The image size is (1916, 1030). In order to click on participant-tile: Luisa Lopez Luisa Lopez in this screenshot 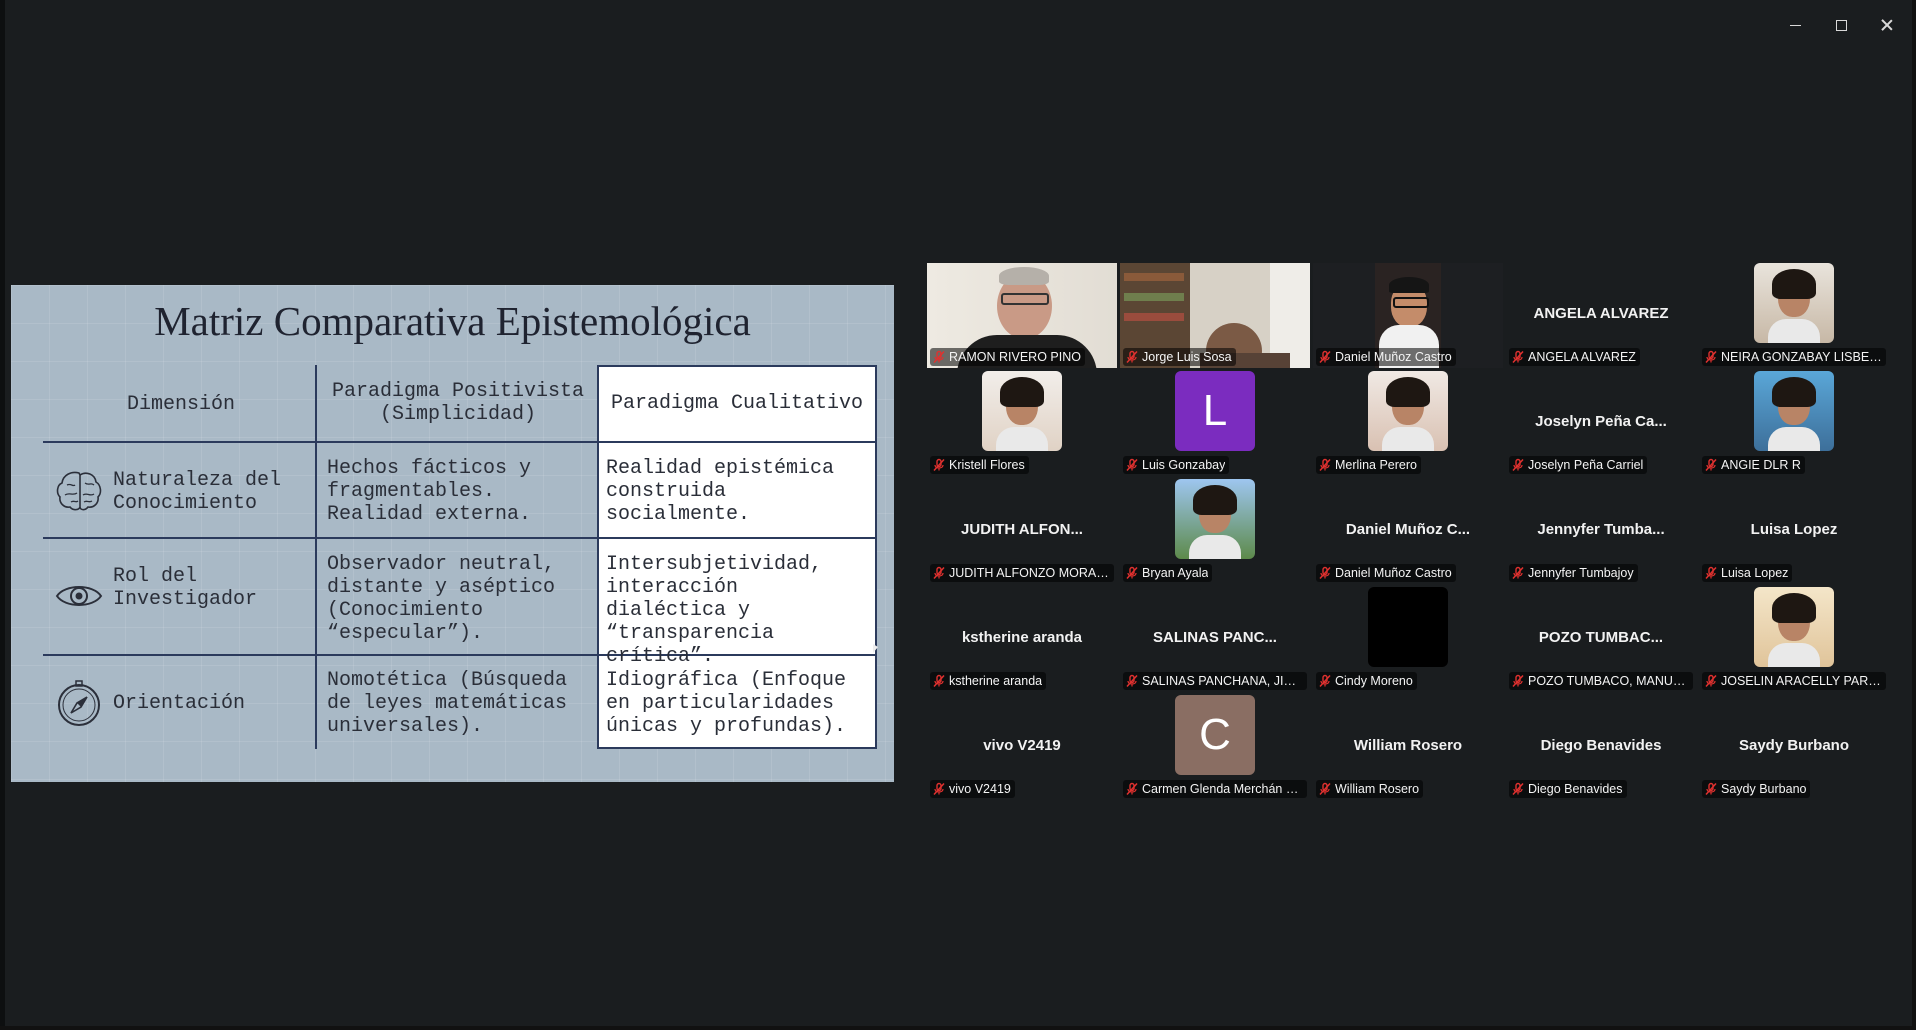, I will do `click(1794, 531)`.